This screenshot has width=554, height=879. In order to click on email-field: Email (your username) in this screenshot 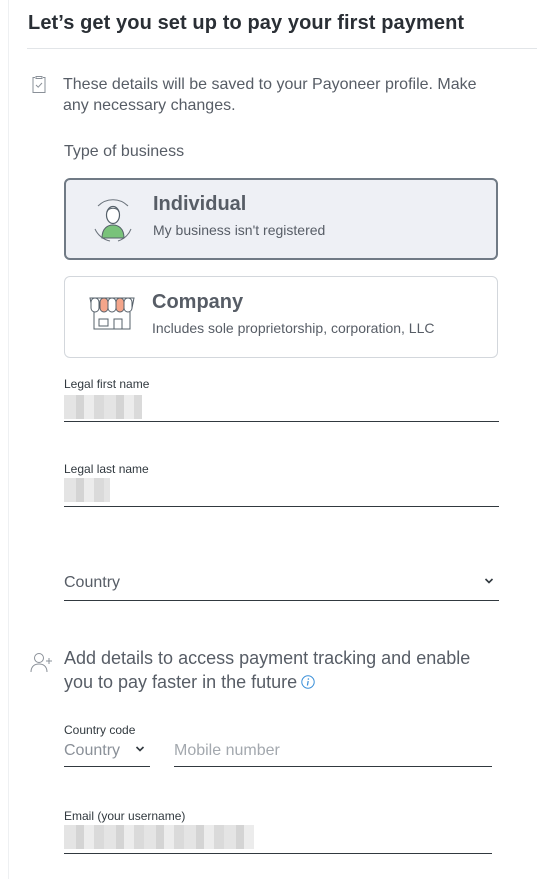, I will do `click(278, 832)`.